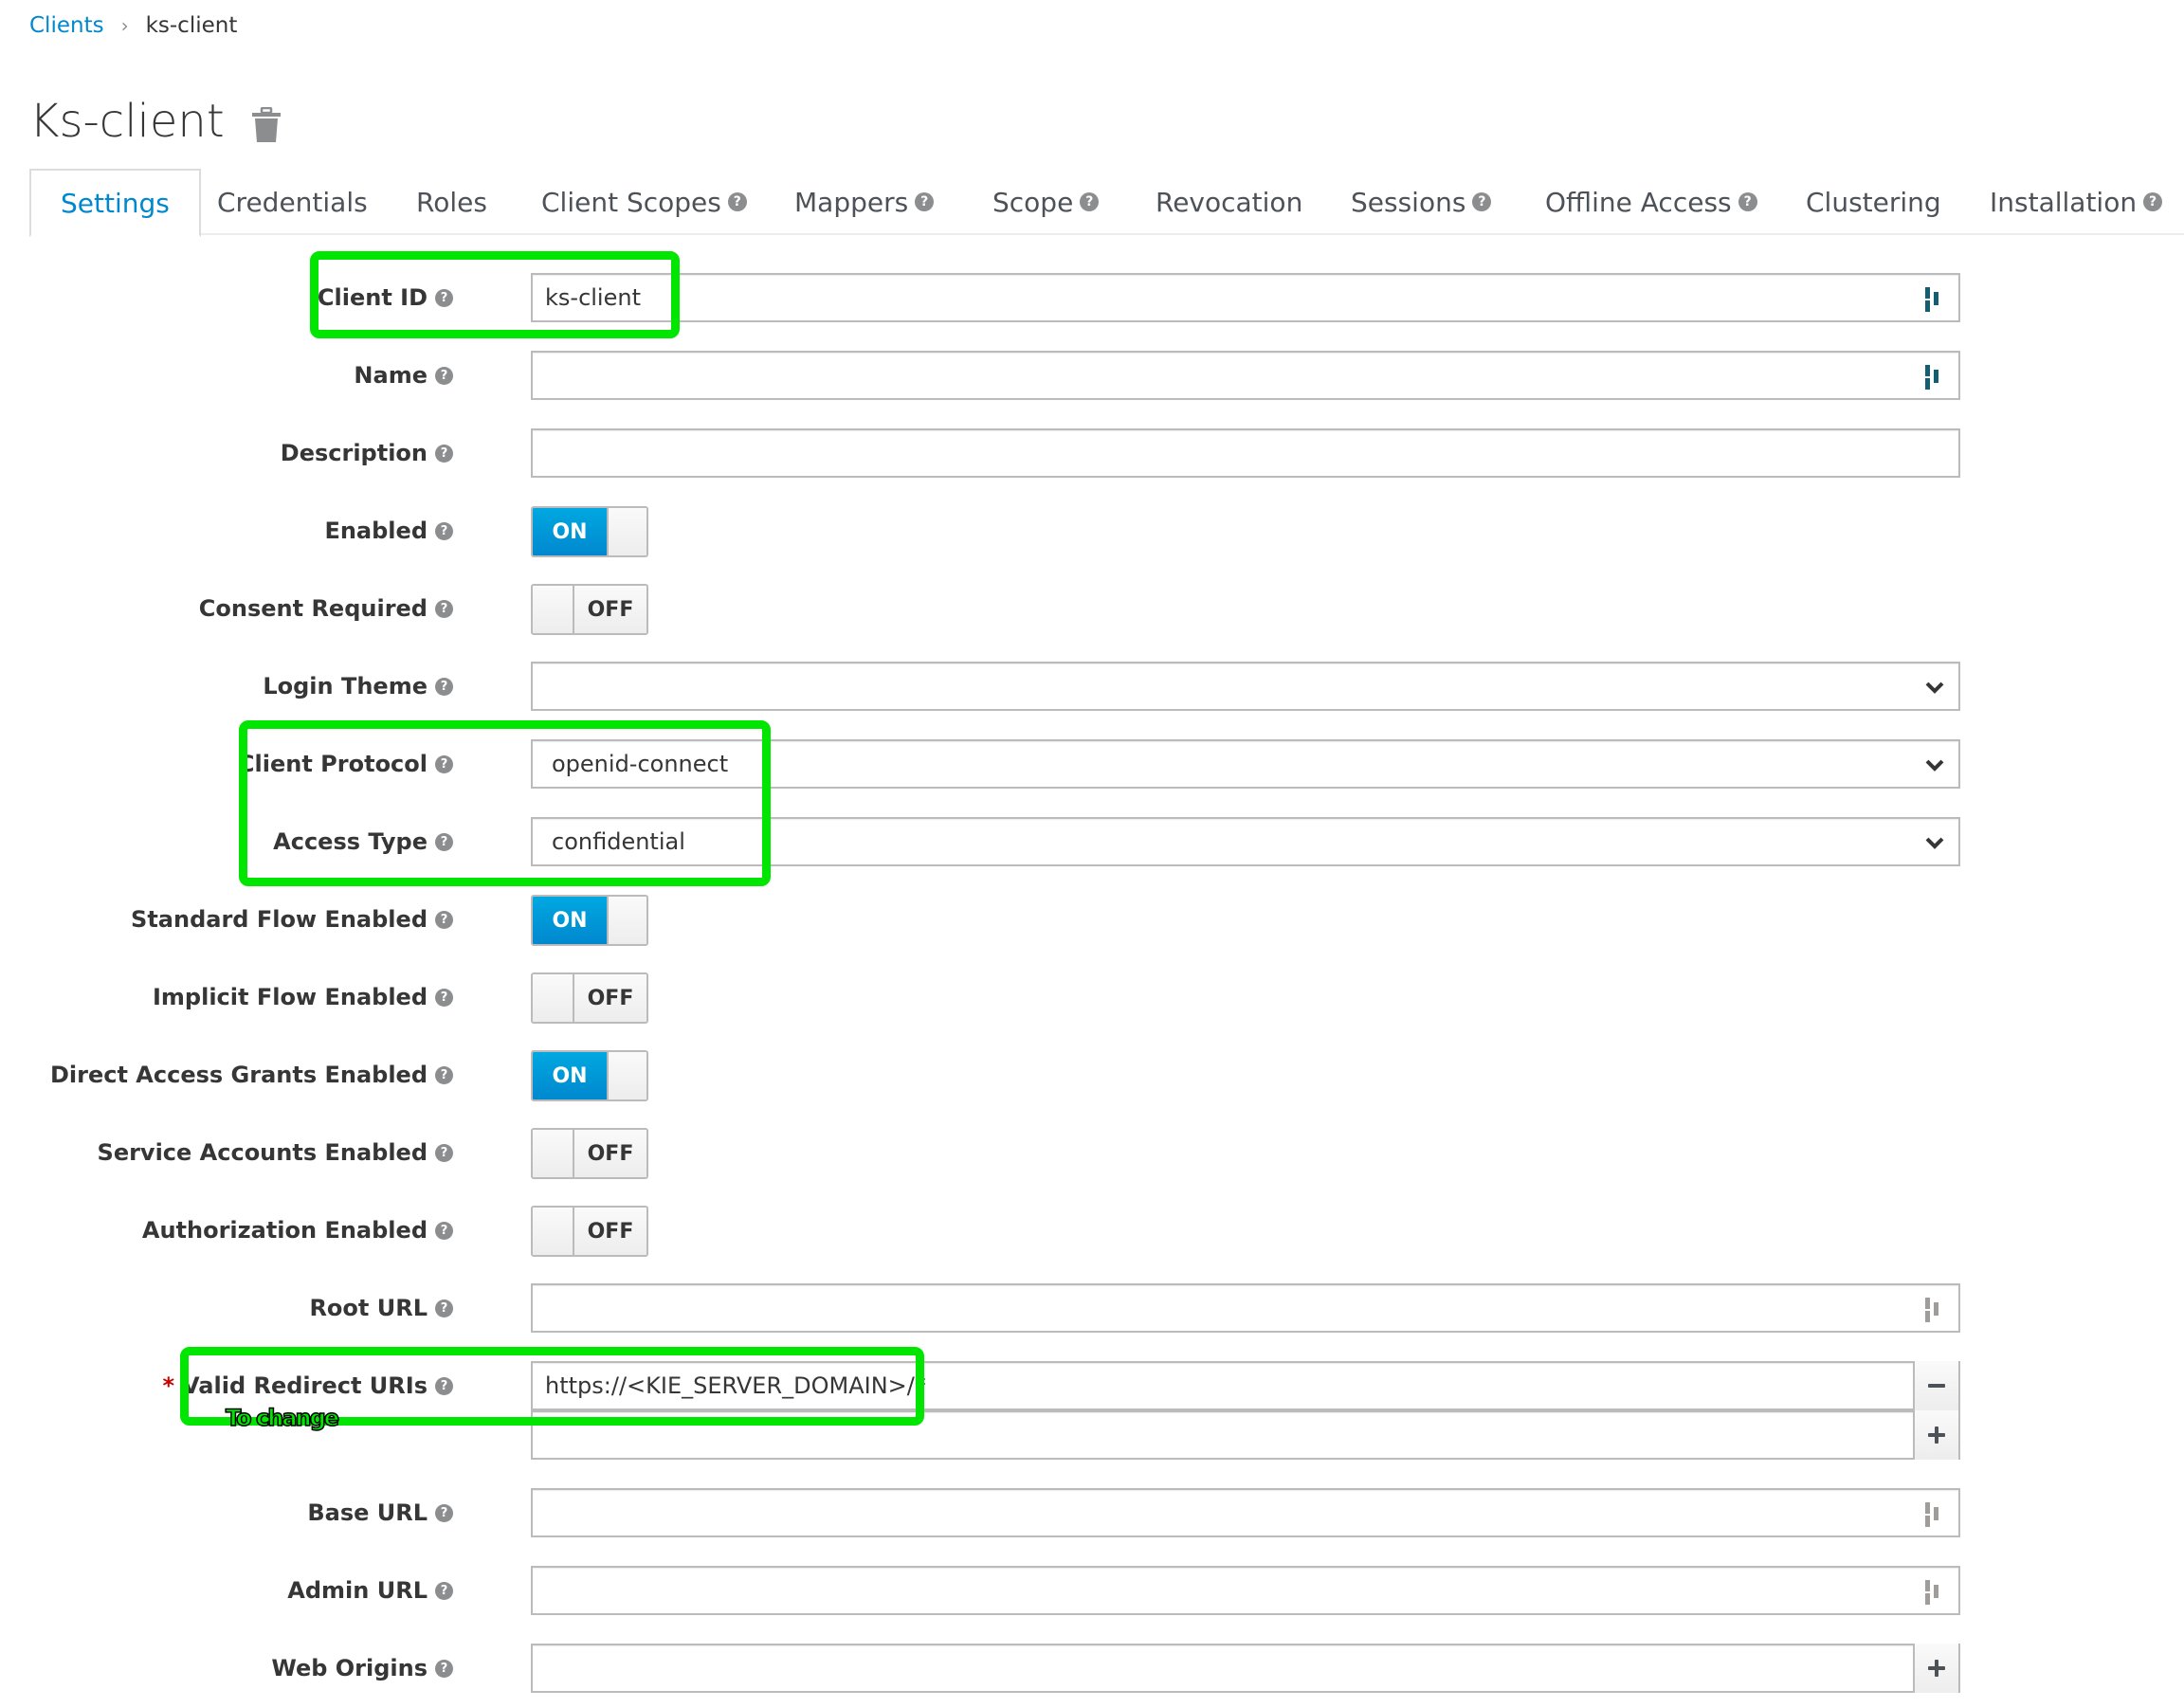 This screenshot has width=2184, height=1708. I want to click on direct-access-grants-toggle: ON, so click(589, 1075).